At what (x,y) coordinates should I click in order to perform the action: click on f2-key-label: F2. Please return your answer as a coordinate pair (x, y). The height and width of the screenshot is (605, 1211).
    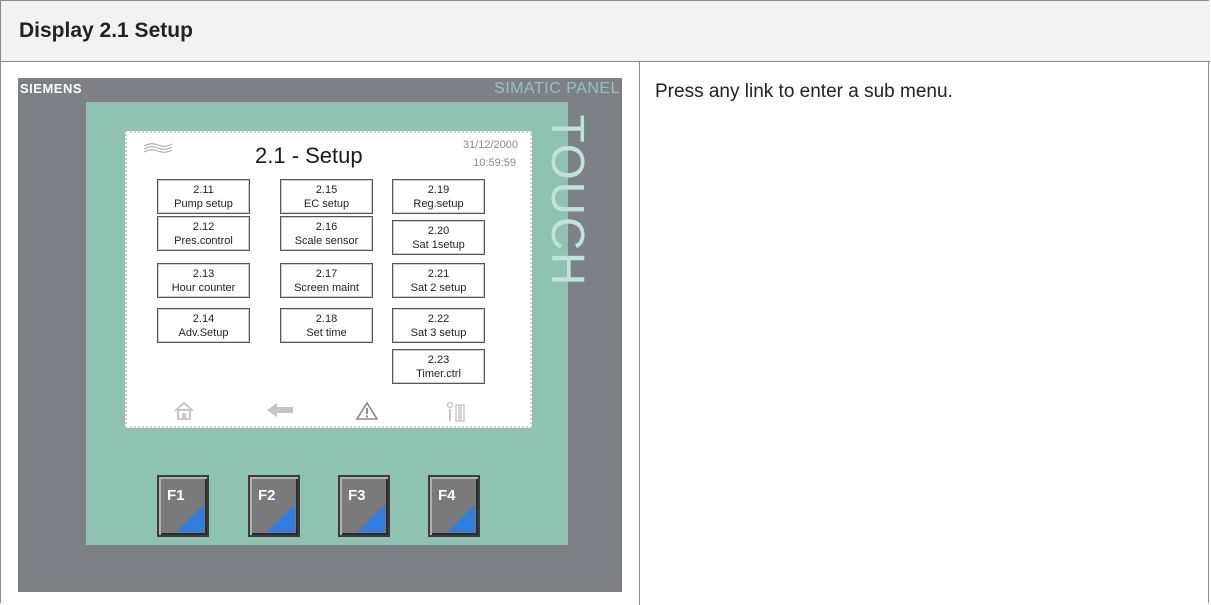
    Looking at the image, I should click on (267, 495).